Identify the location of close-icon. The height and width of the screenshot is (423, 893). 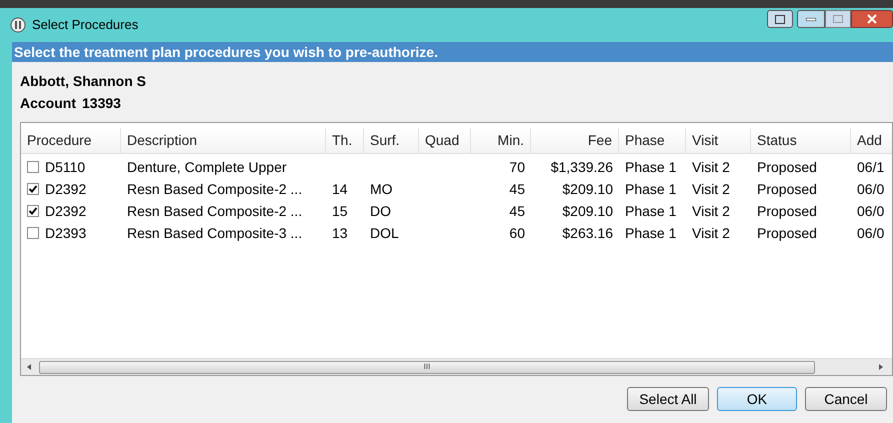
(872, 19).